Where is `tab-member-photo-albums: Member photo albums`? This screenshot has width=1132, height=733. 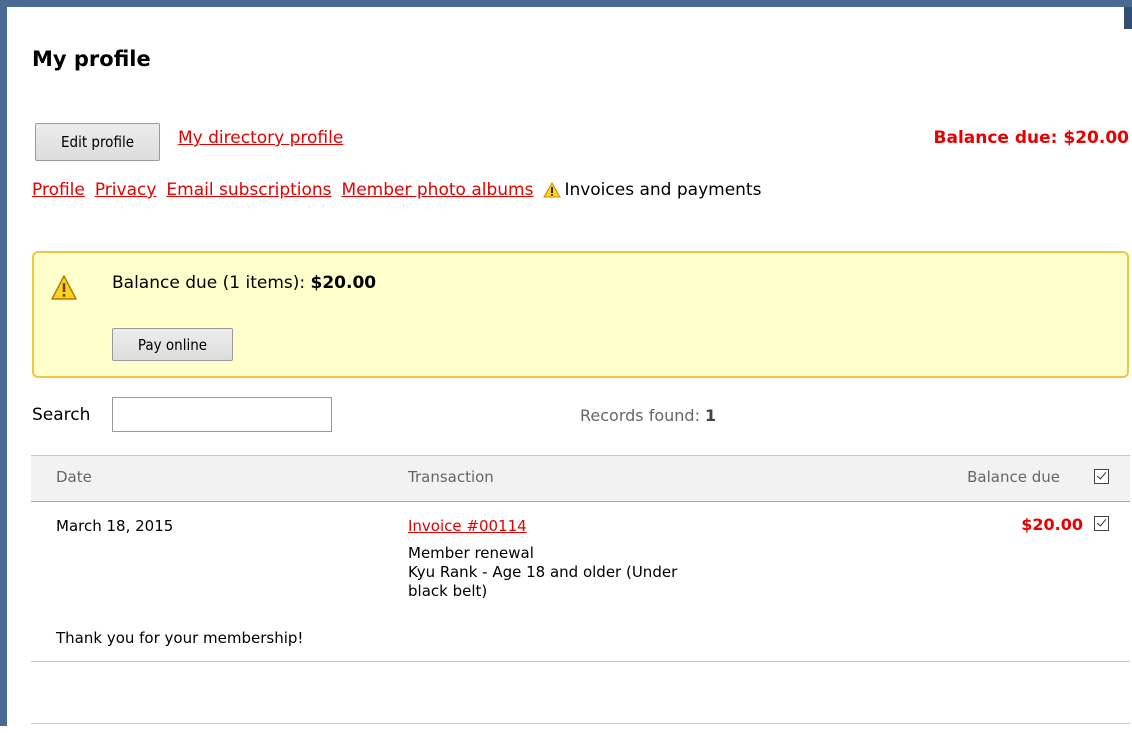 tab-member-photo-albums: Member photo albums is located at coordinates (438, 190).